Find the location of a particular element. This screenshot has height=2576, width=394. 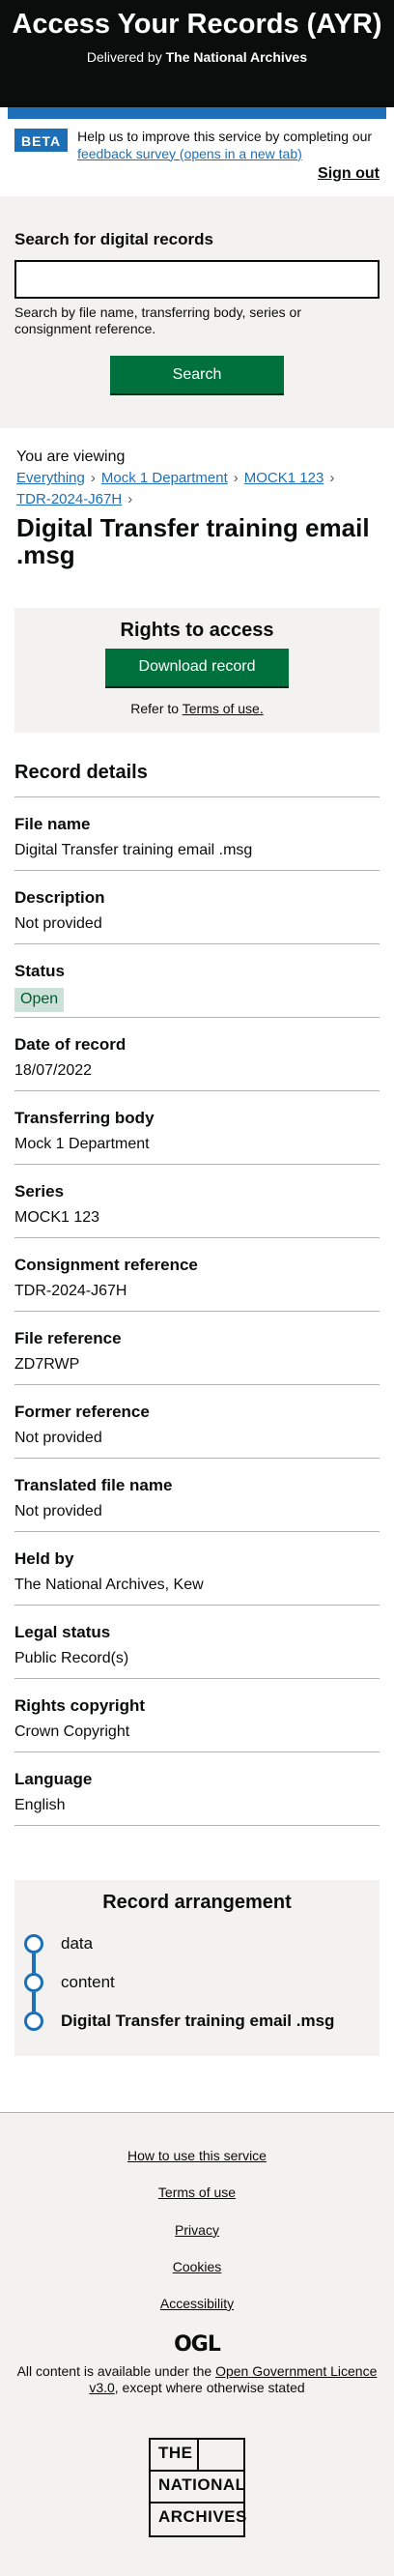

signout-row: Sign out is located at coordinates (197, 179).